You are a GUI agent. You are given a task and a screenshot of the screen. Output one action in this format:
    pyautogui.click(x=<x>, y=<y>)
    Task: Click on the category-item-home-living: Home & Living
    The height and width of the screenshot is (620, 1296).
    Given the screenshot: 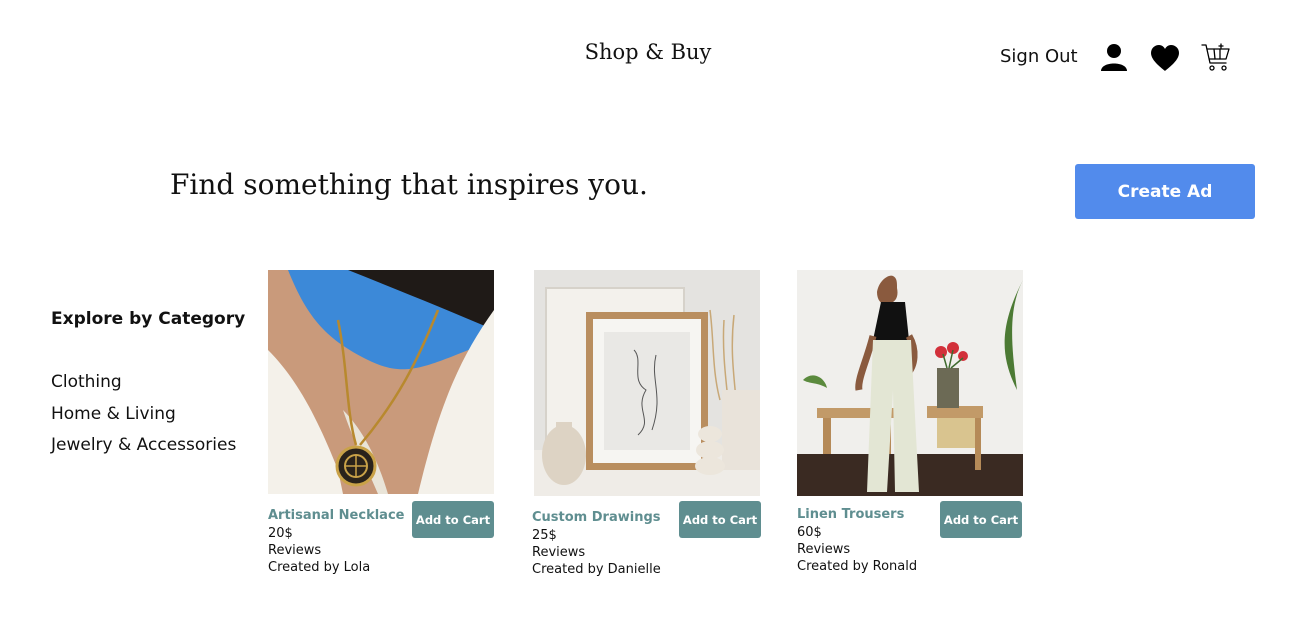 What is the action you would take?
    pyautogui.click(x=143, y=418)
    